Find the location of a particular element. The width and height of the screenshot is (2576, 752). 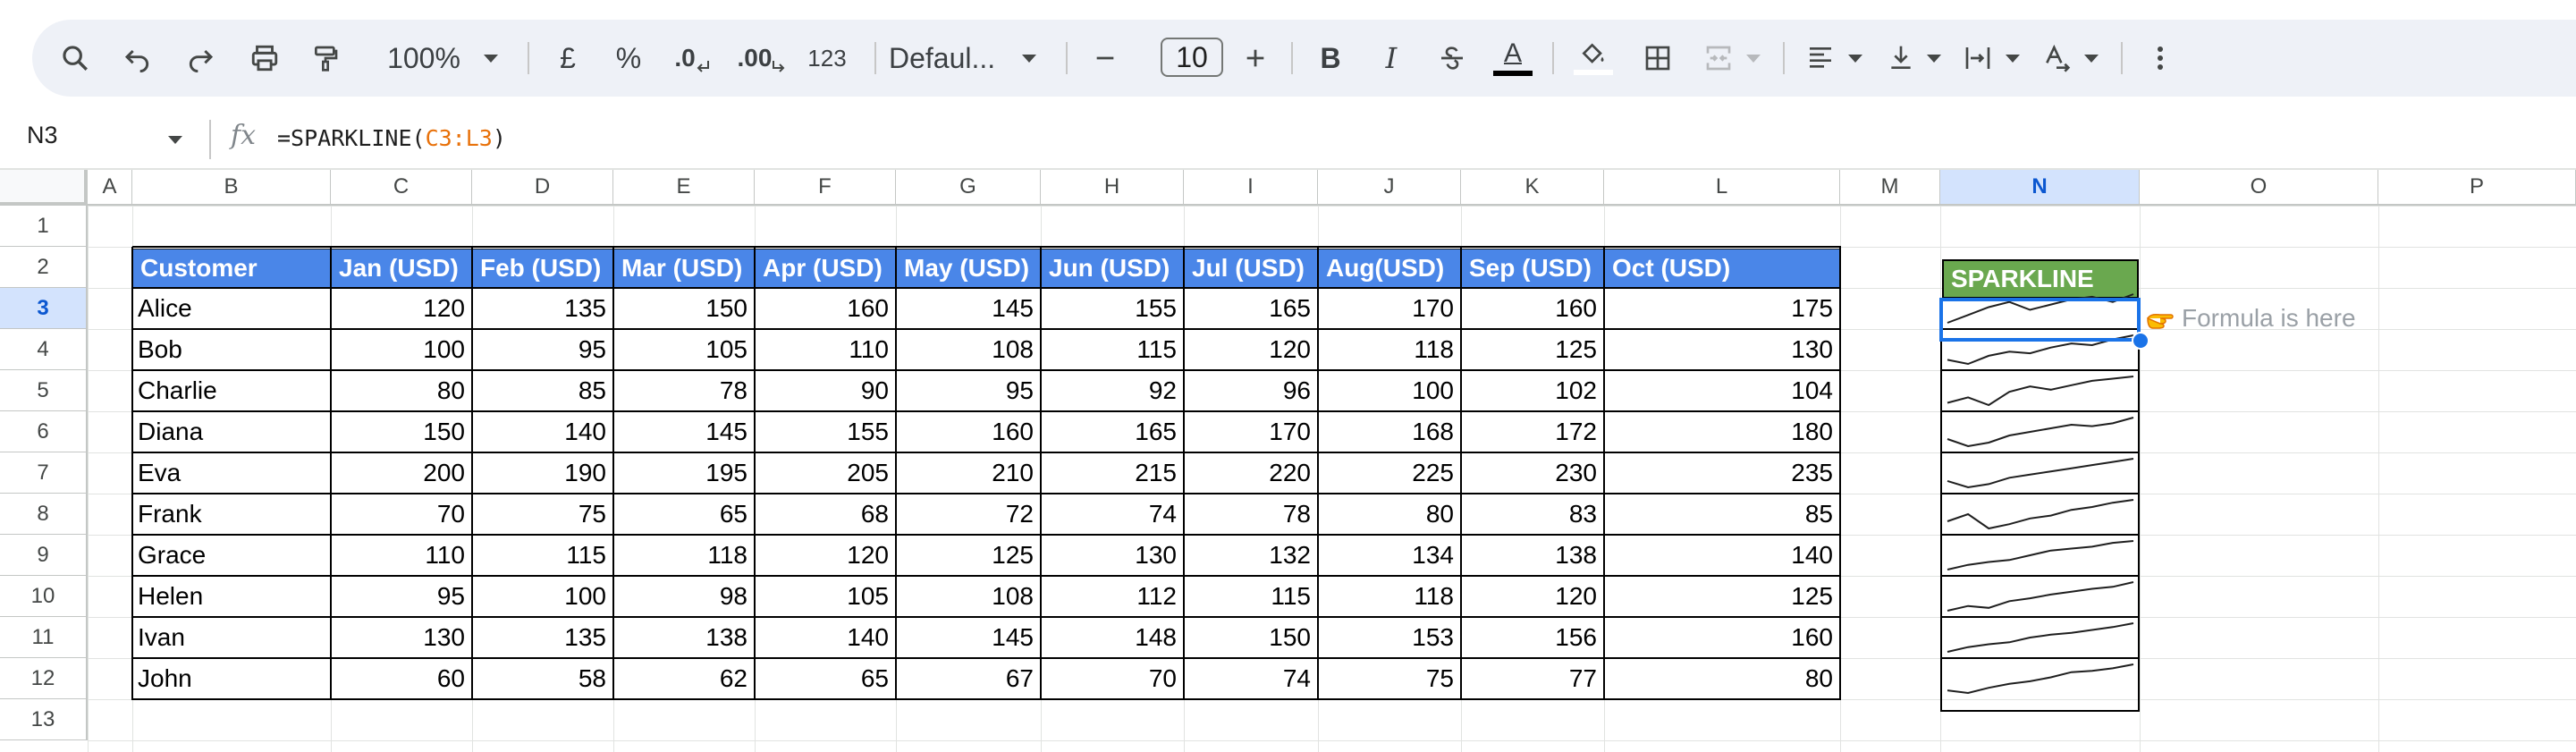

more-options-icon is located at coordinates (2160, 59).